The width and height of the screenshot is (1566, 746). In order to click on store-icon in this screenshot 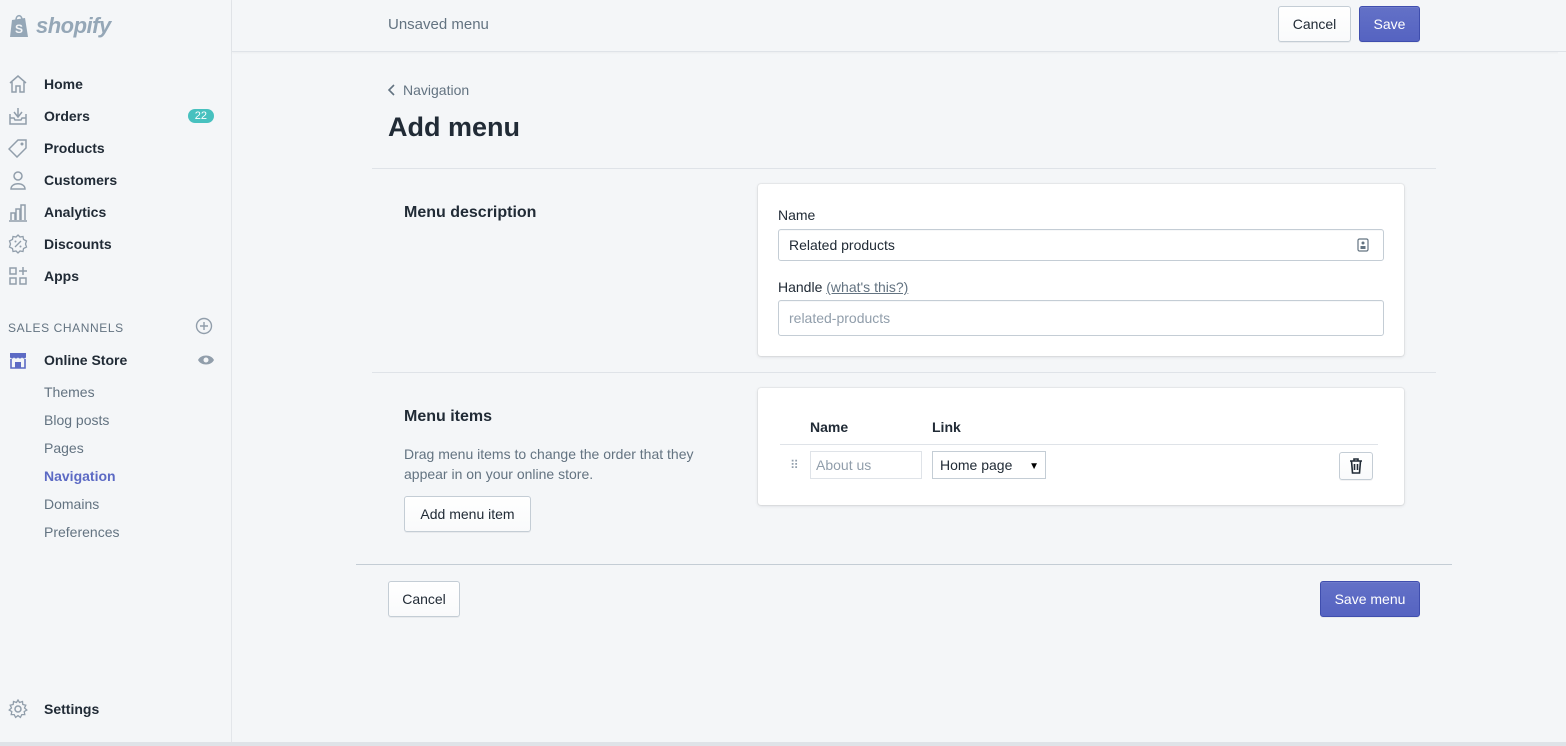, I will do `click(18, 360)`.